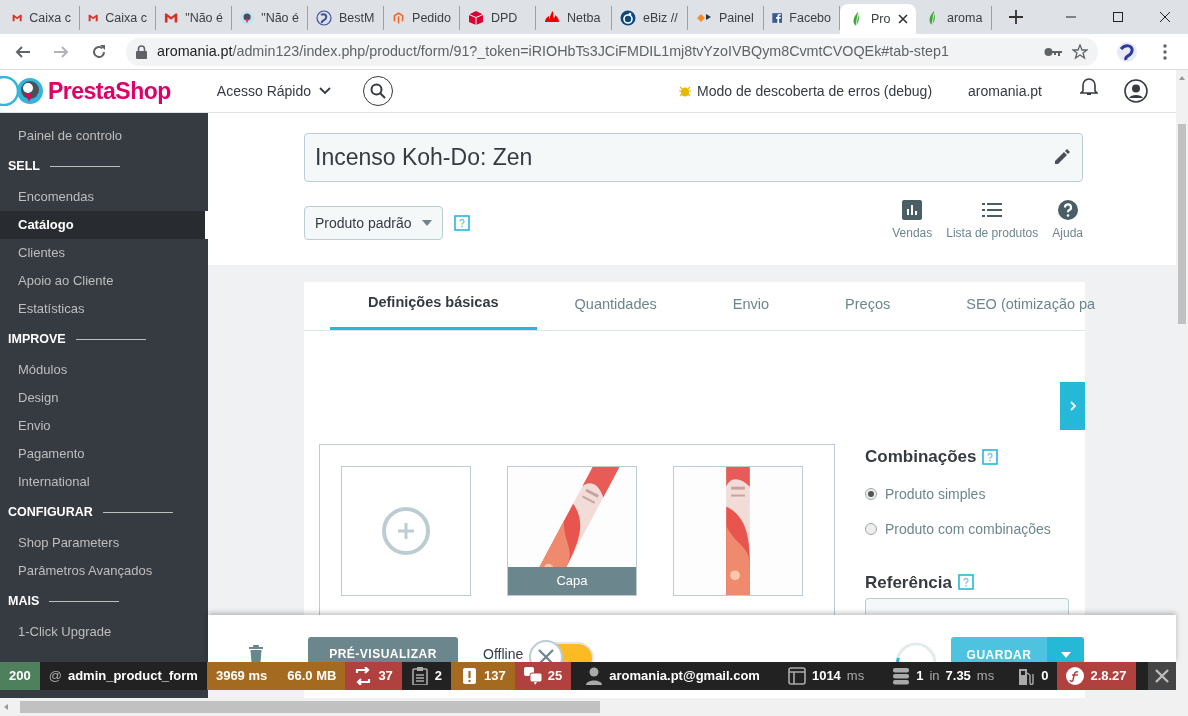 This screenshot has height=716, width=1188. I want to click on toolbar-panel: 25, so click(543, 676).